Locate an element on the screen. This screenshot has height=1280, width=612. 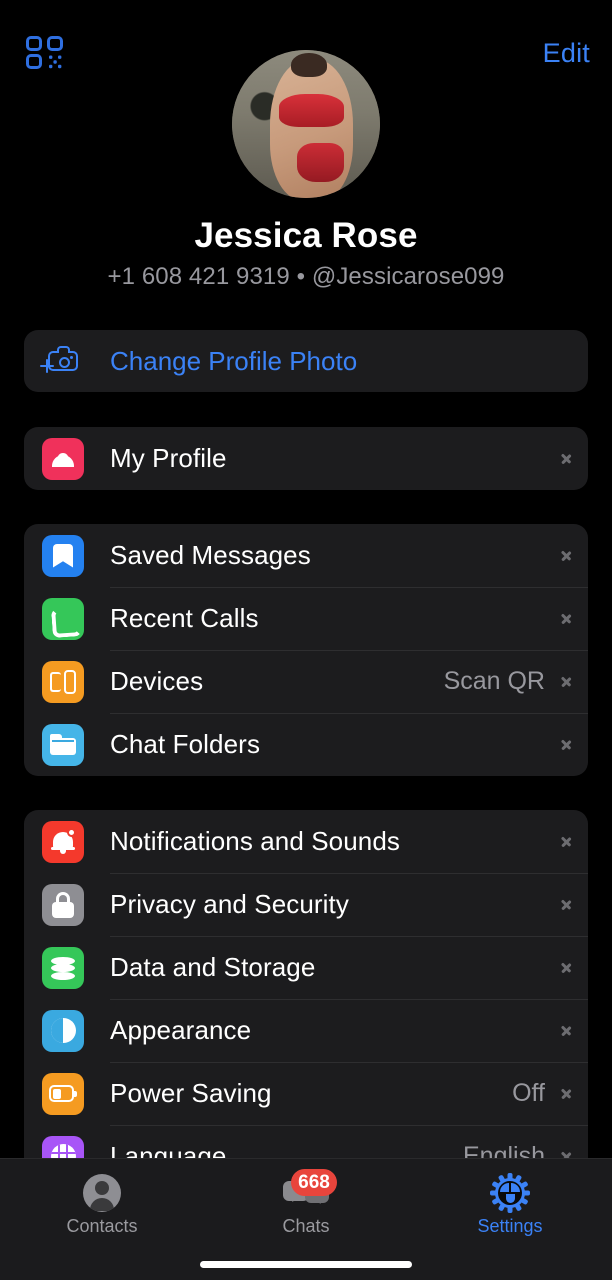
qr-code-icon is located at coordinates (45, 53).